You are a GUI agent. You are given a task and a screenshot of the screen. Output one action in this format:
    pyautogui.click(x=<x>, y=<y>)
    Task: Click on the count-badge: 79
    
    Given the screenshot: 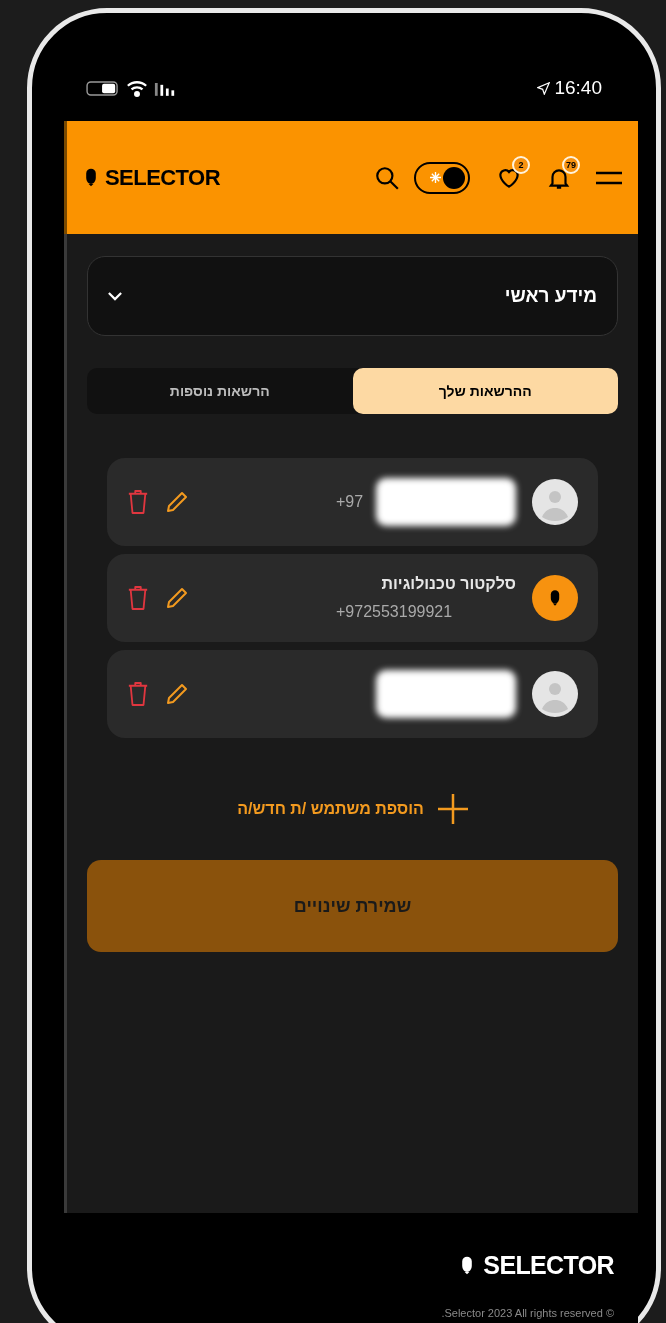 What is the action you would take?
    pyautogui.click(x=571, y=164)
    